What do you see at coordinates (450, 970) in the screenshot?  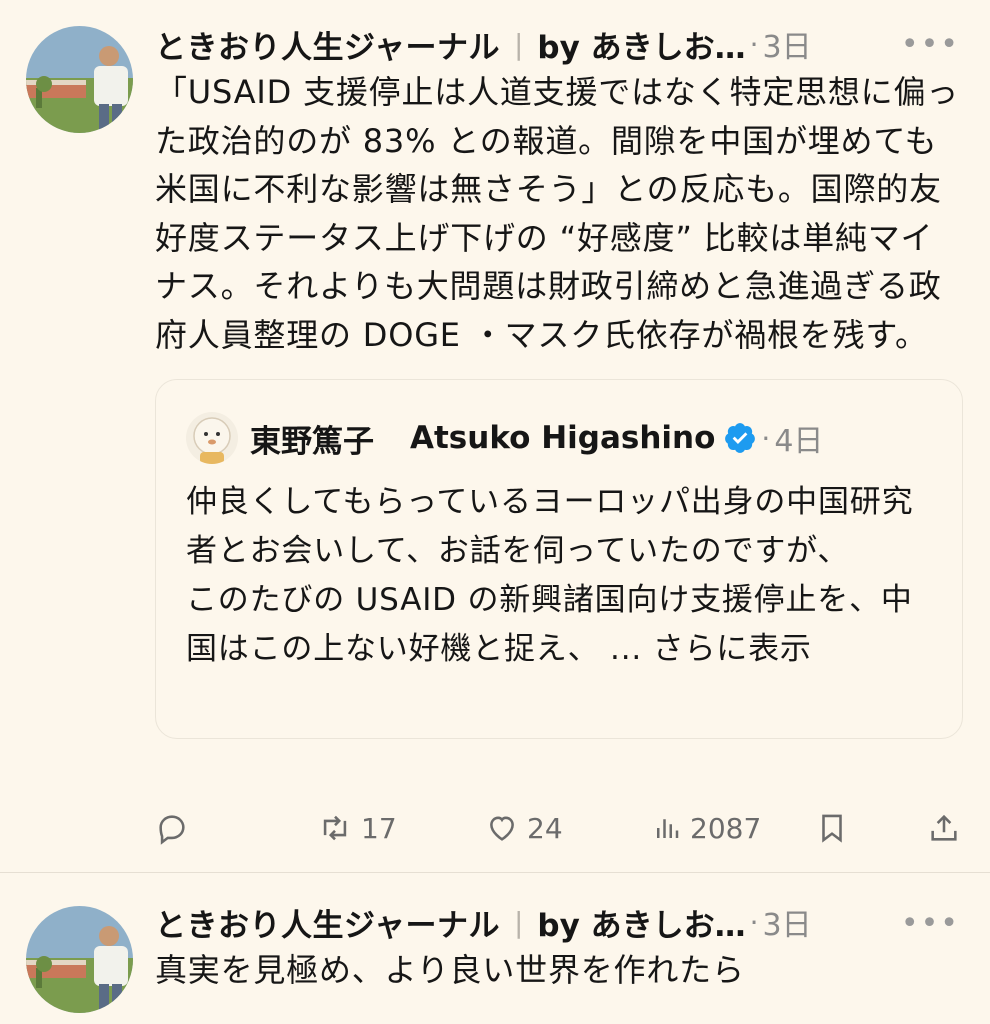 I see `post-text: 真実を見極め、より良い世界を作れたら` at bounding box center [450, 970].